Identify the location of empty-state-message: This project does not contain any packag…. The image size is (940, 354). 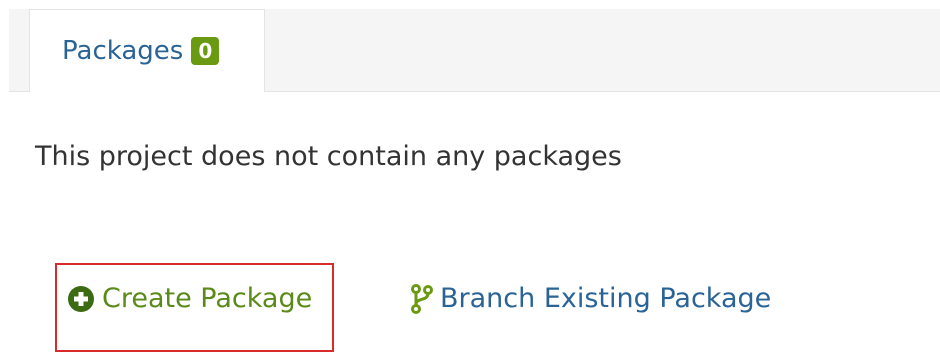
(328, 156).